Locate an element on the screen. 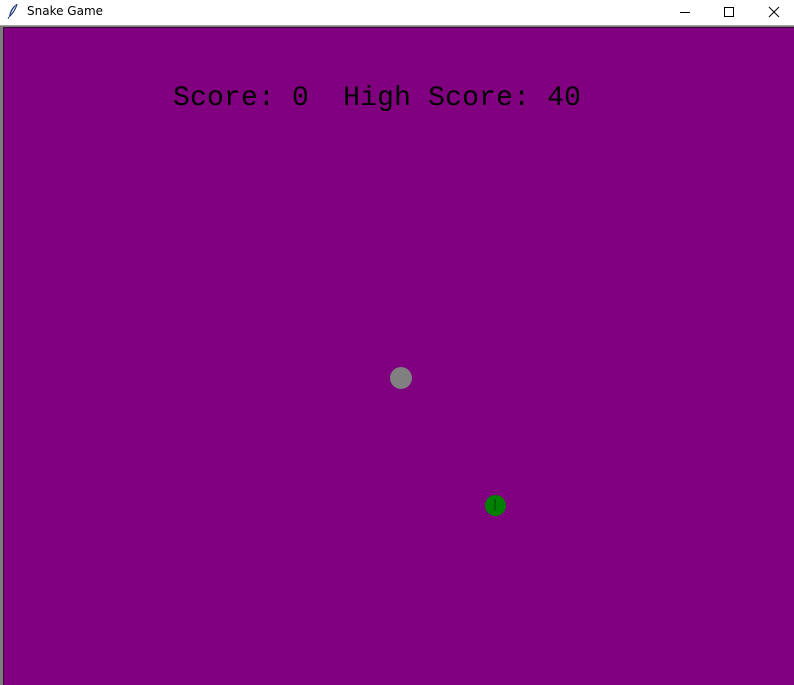  food-dot is located at coordinates (401, 378).